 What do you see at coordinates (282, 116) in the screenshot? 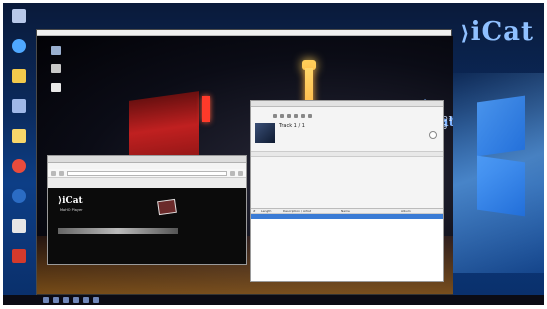
I see `pause-icon` at bounding box center [282, 116].